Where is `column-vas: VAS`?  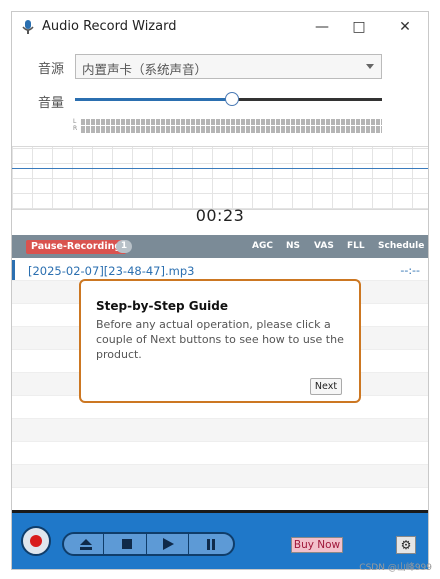 column-vas: VAS is located at coordinates (324, 246).